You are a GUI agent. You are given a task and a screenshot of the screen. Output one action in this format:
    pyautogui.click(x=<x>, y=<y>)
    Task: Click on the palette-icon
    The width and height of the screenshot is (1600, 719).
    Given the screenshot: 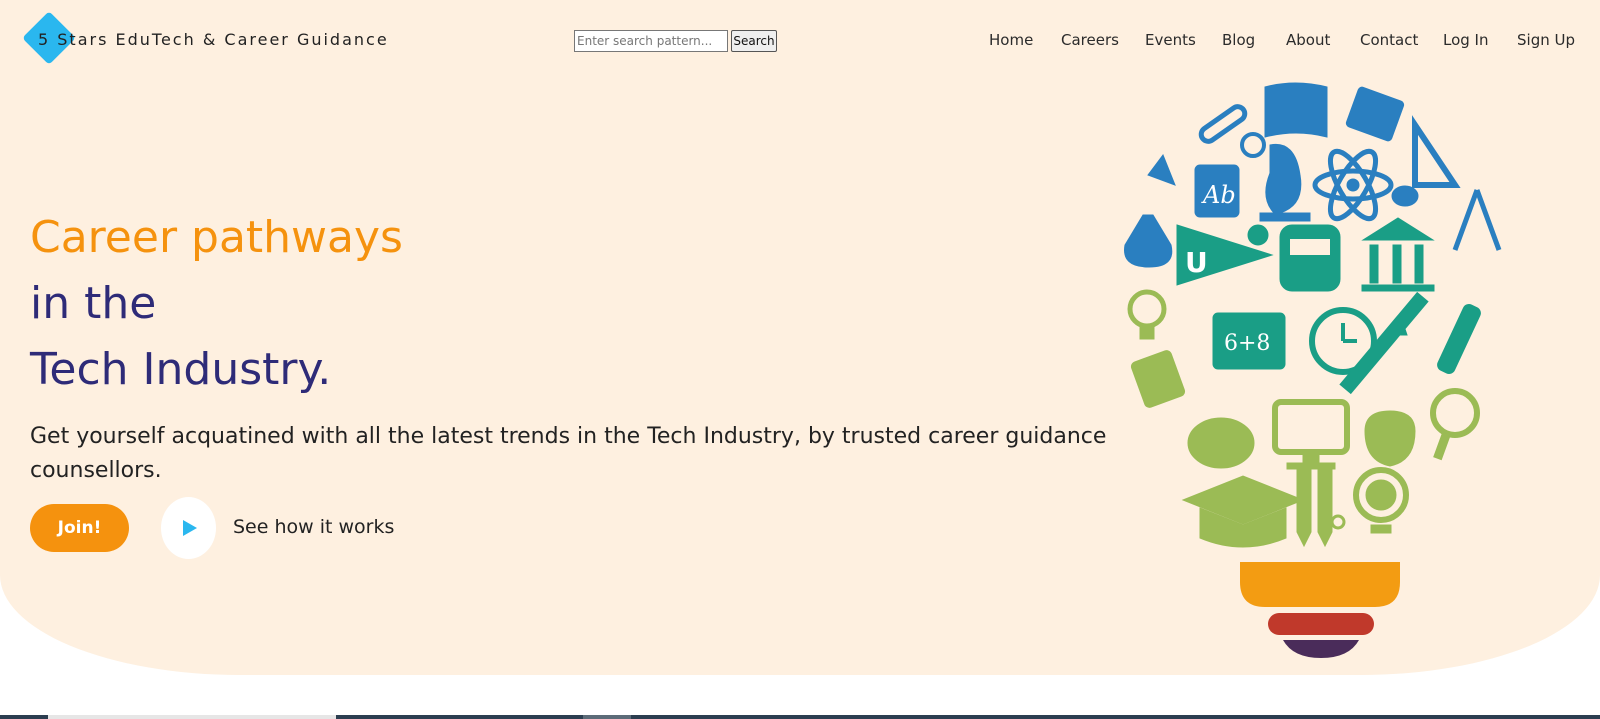 What is the action you would take?
    pyautogui.click(x=1221, y=443)
    